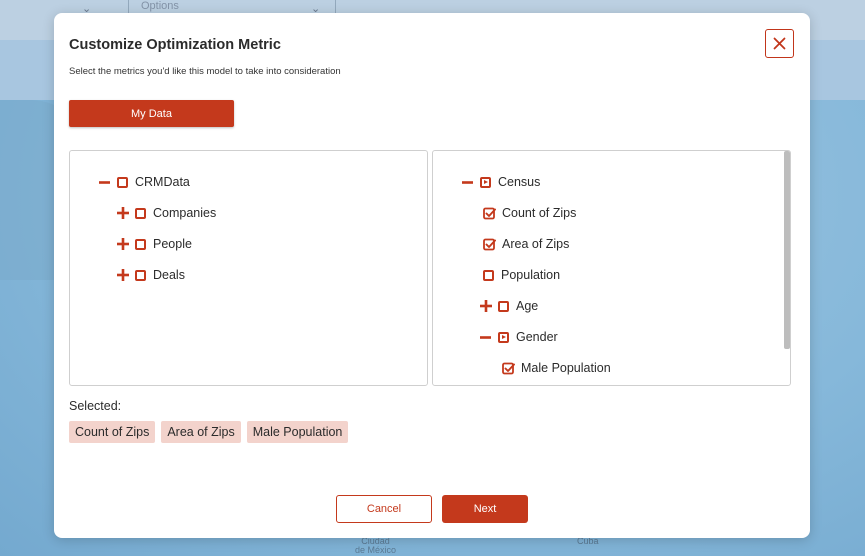 Image resolution: width=865 pixels, height=556 pixels. I want to click on tree-node-label: CRMData, so click(162, 182).